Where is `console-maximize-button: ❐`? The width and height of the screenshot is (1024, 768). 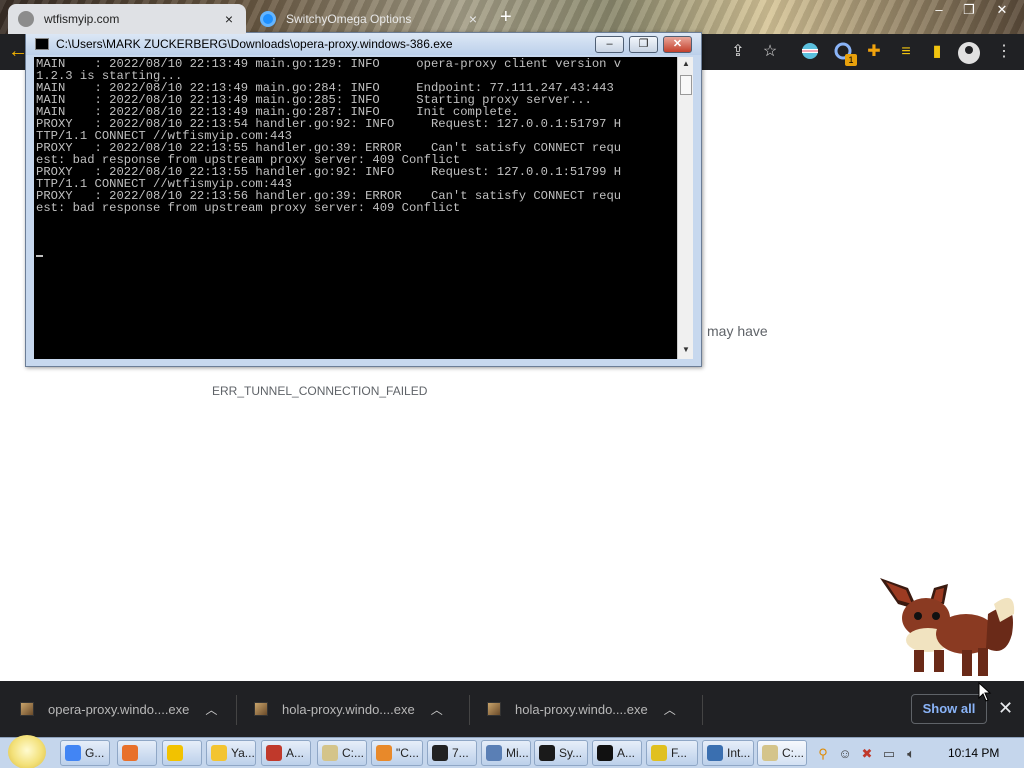
console-maximize-button: ❐ is located at coordinates (643, 44).